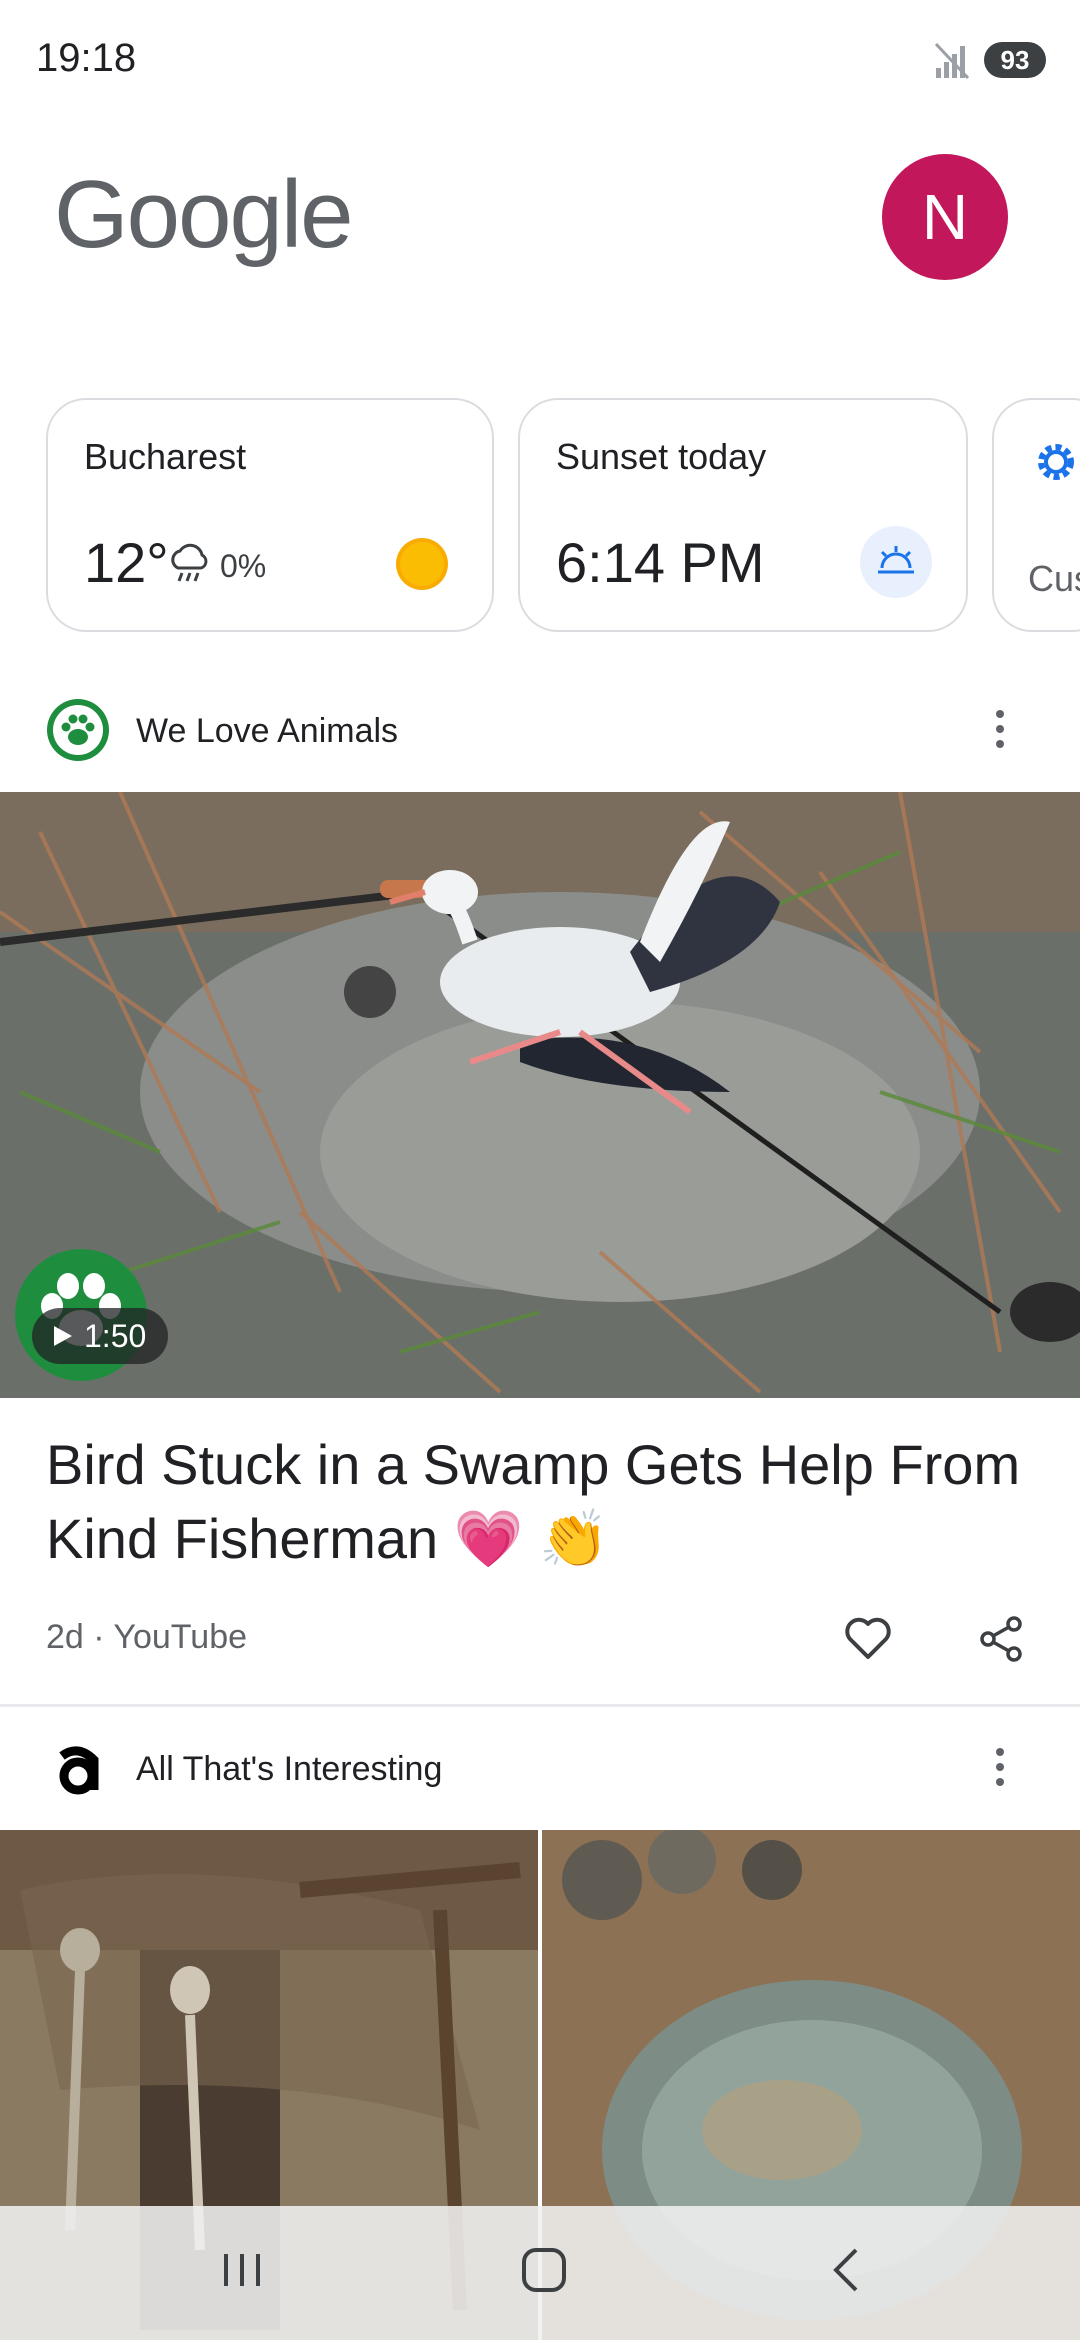 This screenshot has width=1080, height=2340. What do you see at coordinates (165, 456) in the screenshot?
I see `weather-city: Bucharest` at bounding box center [165, 456].